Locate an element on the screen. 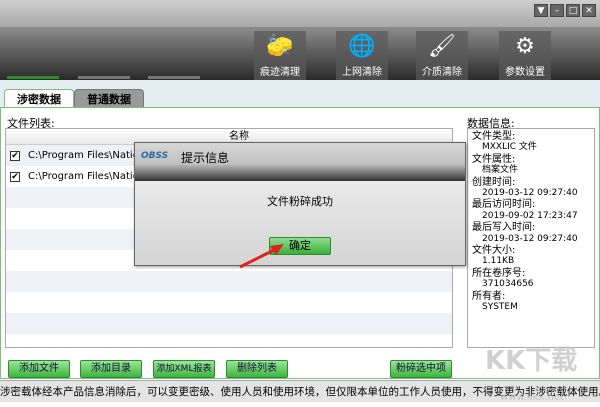 The height and width of the screenshot is (407, 600). brush-icon: 🖌 is located at coordinates (442, 46).